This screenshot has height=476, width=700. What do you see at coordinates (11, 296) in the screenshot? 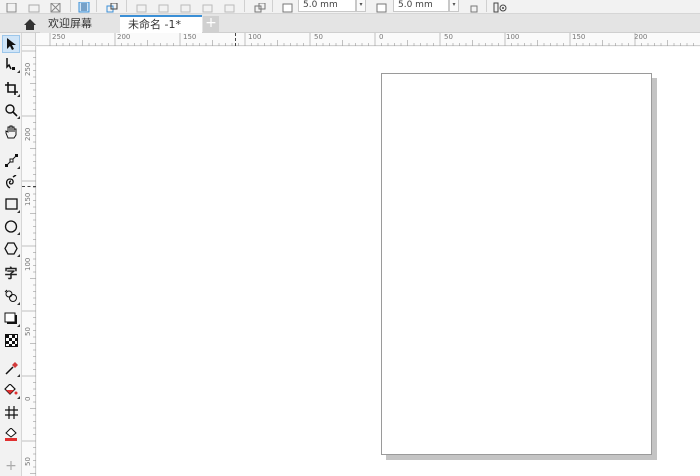
I see `parallel-dimension-tool` at bounding box center [11, 296].